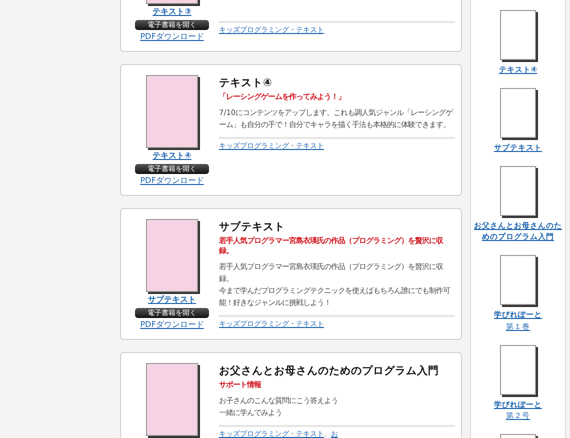 The width and height of the screenshot is (570, 438). Describe the element at coordinates (246, 83) in the screenshot. I see `book-title: テキスト④` at that location.